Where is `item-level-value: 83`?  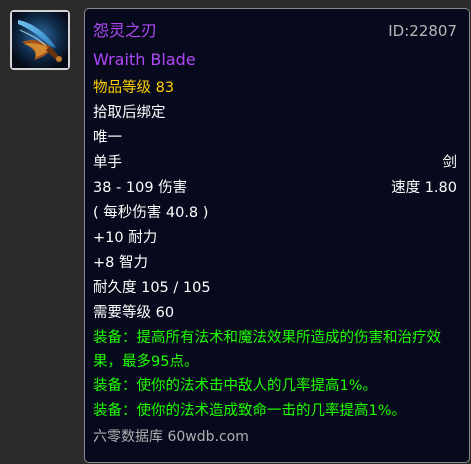 item-level-value: 83 is located at coordinates (165, 88).